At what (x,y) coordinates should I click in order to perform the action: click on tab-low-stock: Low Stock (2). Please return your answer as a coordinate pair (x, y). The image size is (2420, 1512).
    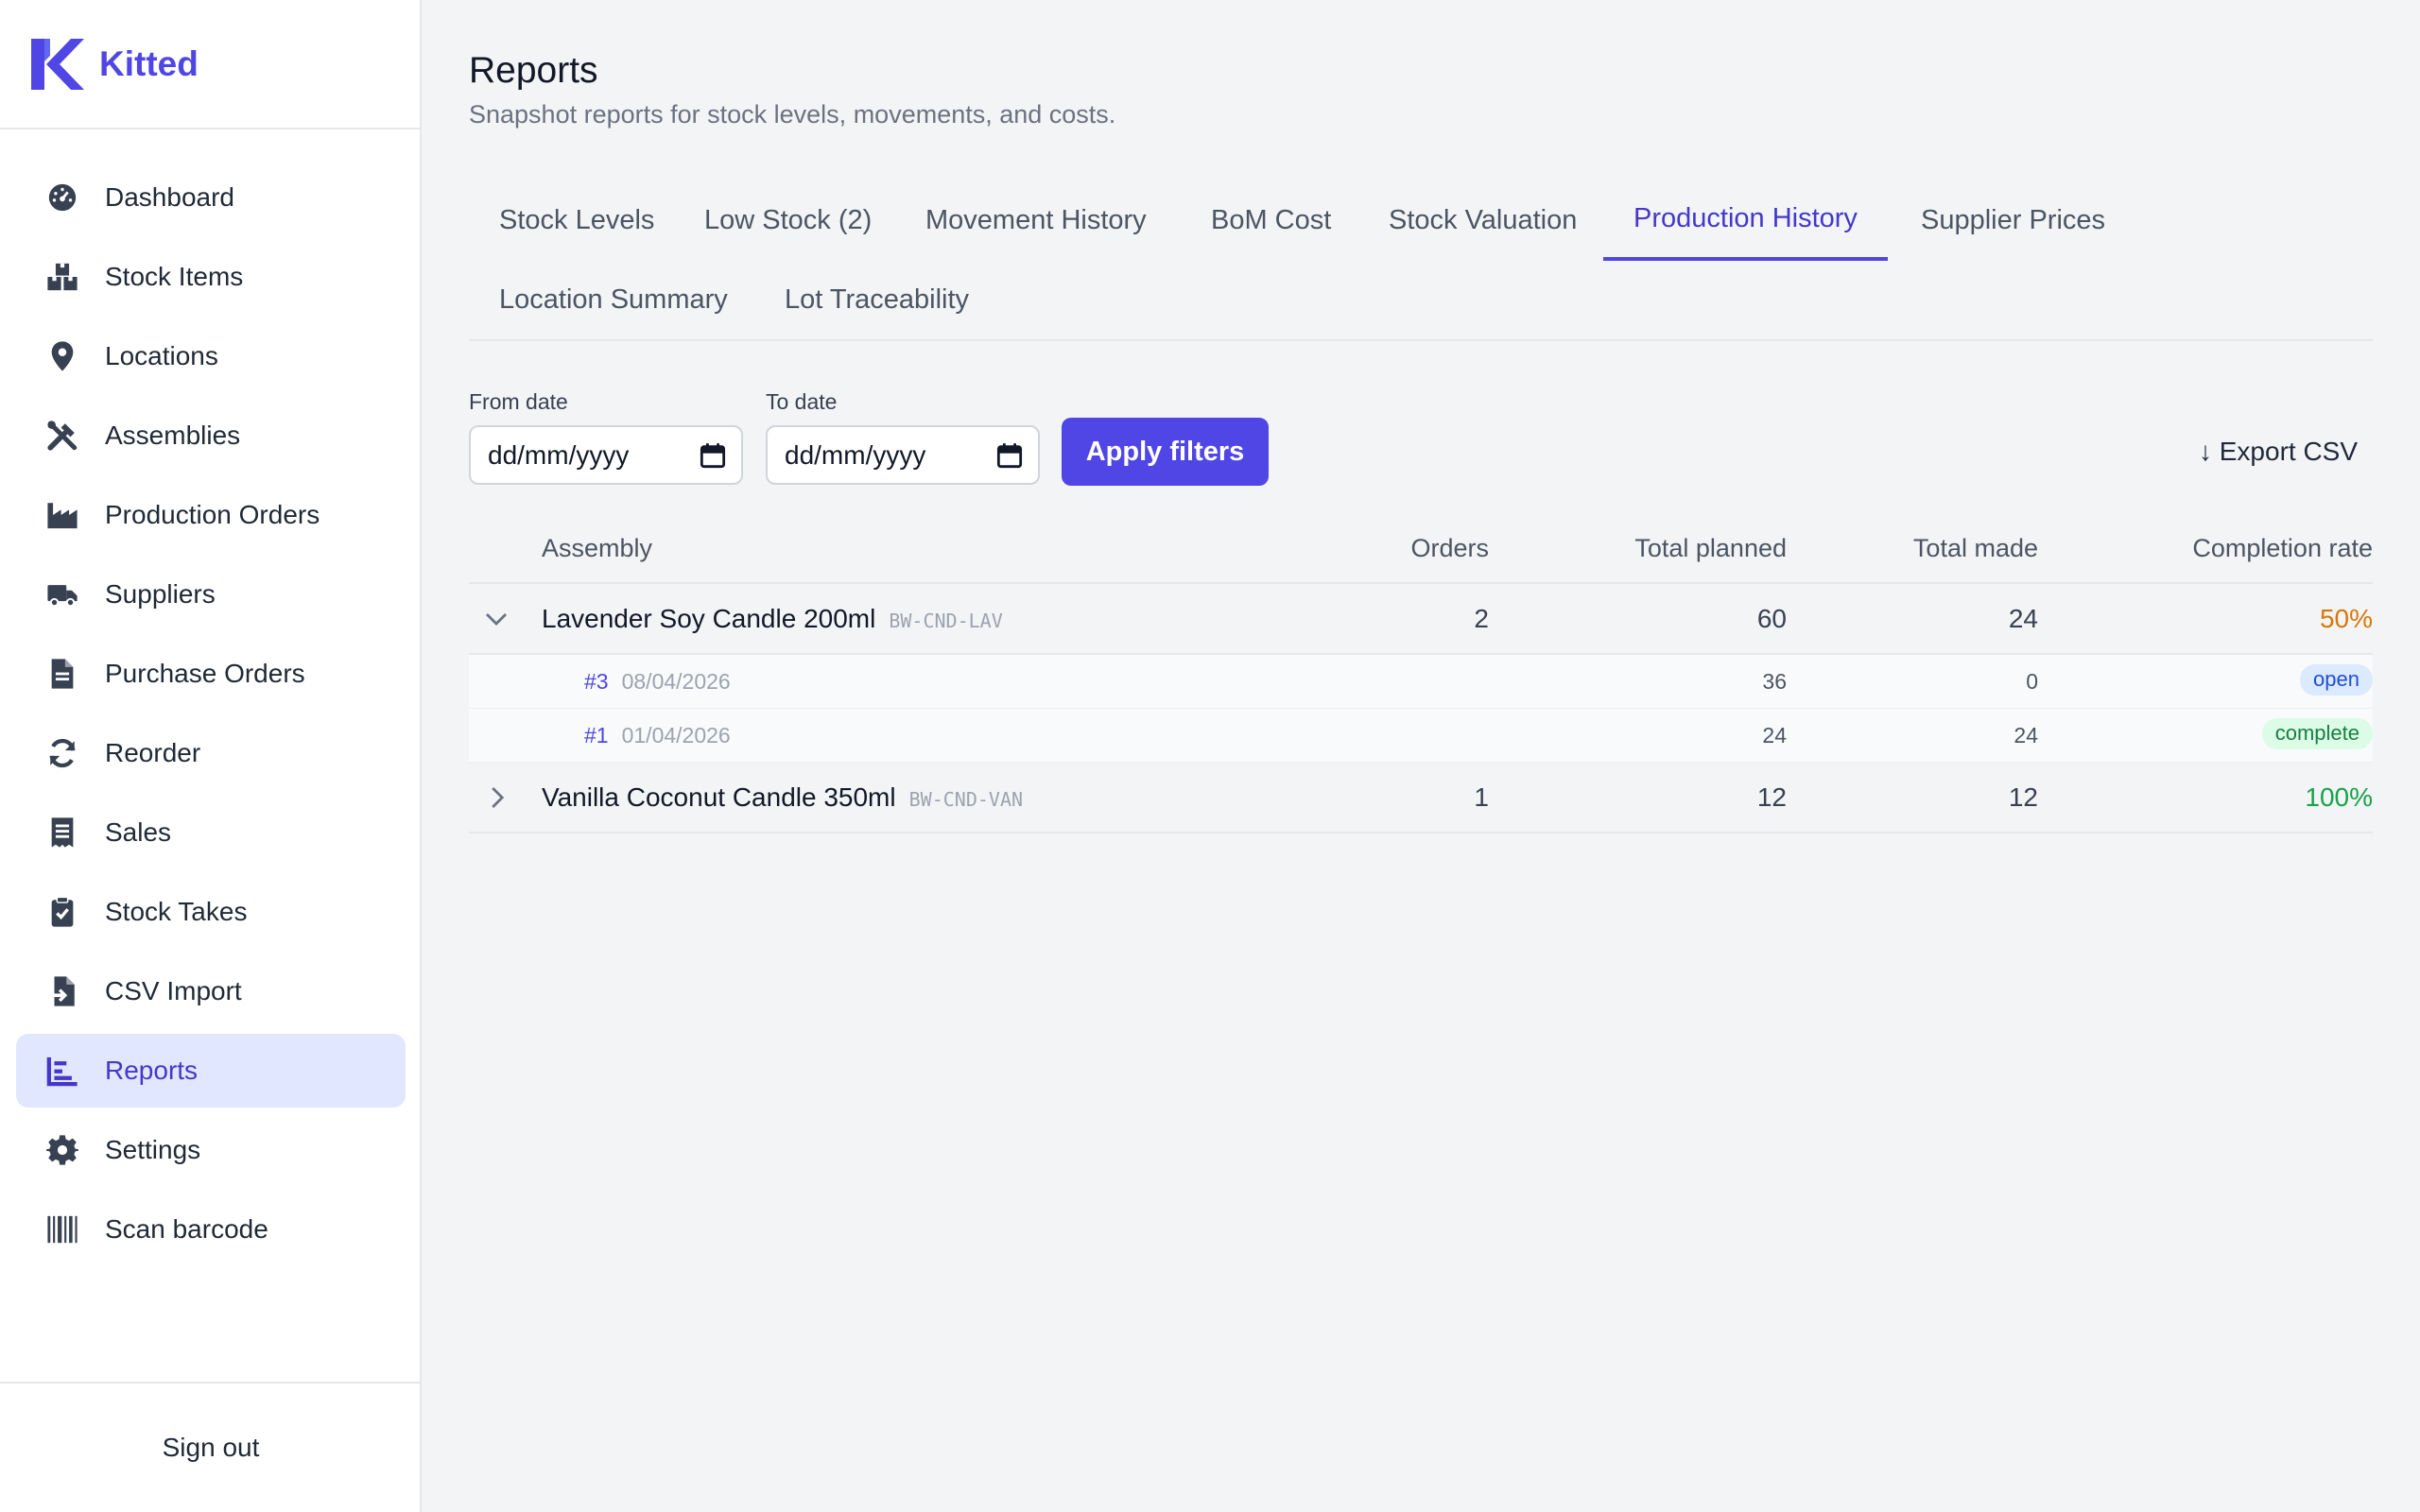
    Looking at the image, I should click on (788, 220).